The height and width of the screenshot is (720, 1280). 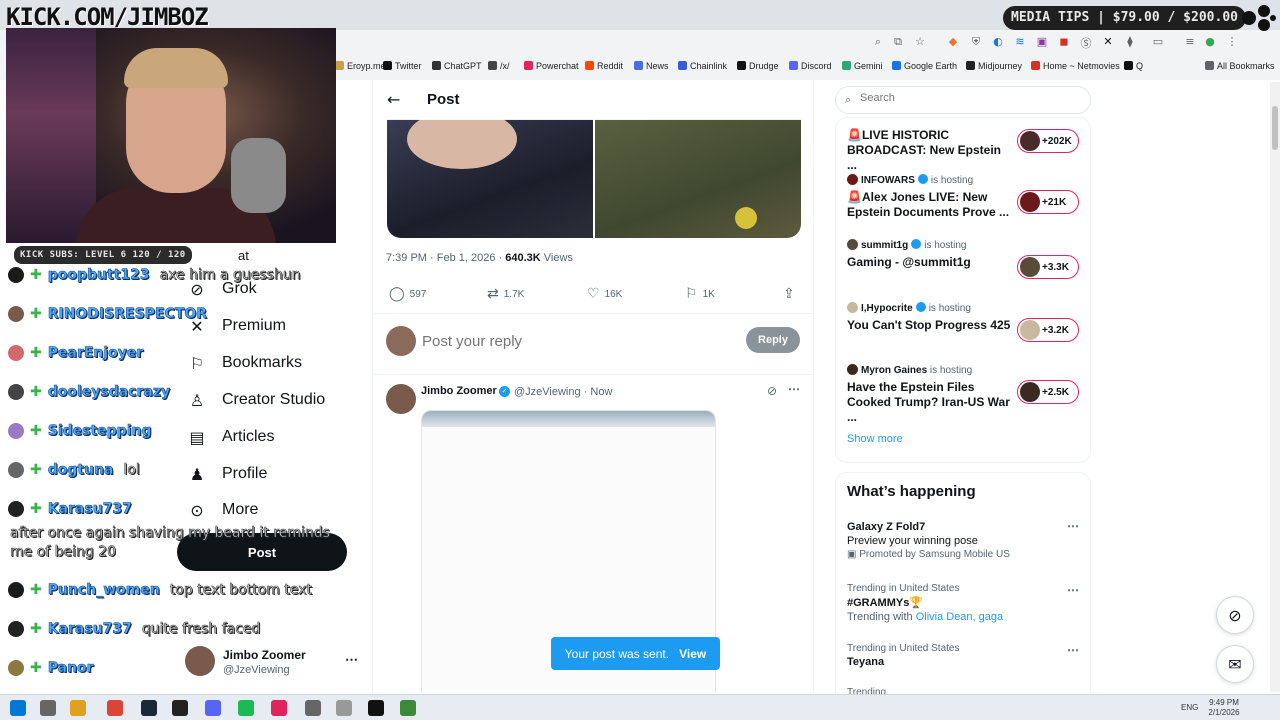 What do you see at coordinates (459, 391) in the screenshot?
I see `tweet-author-name: Jimbo Zoomer` at bounding box center [459, 391].